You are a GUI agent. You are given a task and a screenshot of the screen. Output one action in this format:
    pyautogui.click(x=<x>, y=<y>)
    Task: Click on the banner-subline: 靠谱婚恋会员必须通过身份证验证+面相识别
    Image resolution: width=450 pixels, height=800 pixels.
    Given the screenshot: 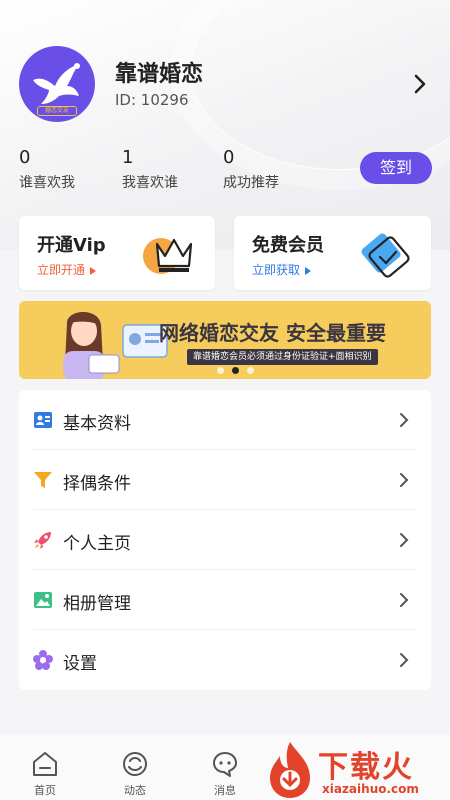 What is the action you would take?
    pyautogui.click(x=282, y=357)
    